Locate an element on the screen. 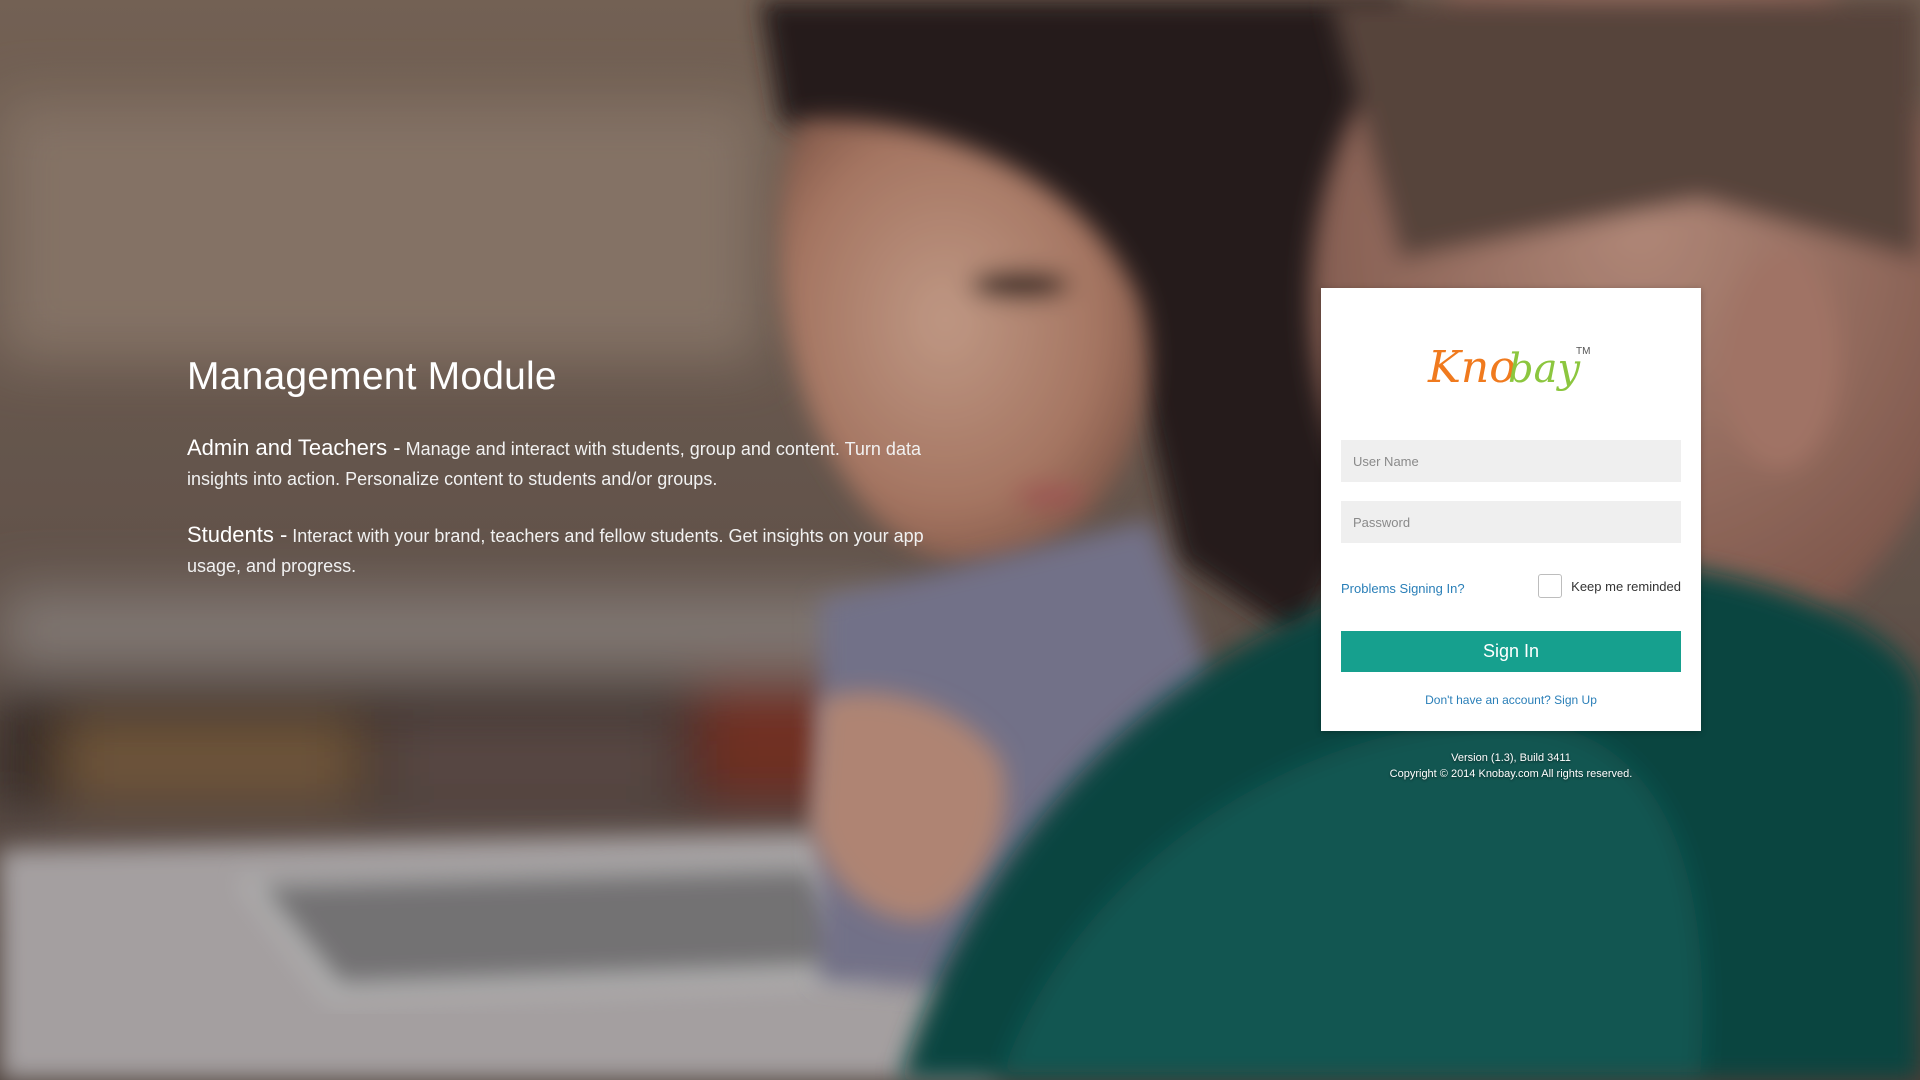 This screenshot has width=1920, height=1080. logo-text-kno: Kno is located at coordinates (1471, 367).